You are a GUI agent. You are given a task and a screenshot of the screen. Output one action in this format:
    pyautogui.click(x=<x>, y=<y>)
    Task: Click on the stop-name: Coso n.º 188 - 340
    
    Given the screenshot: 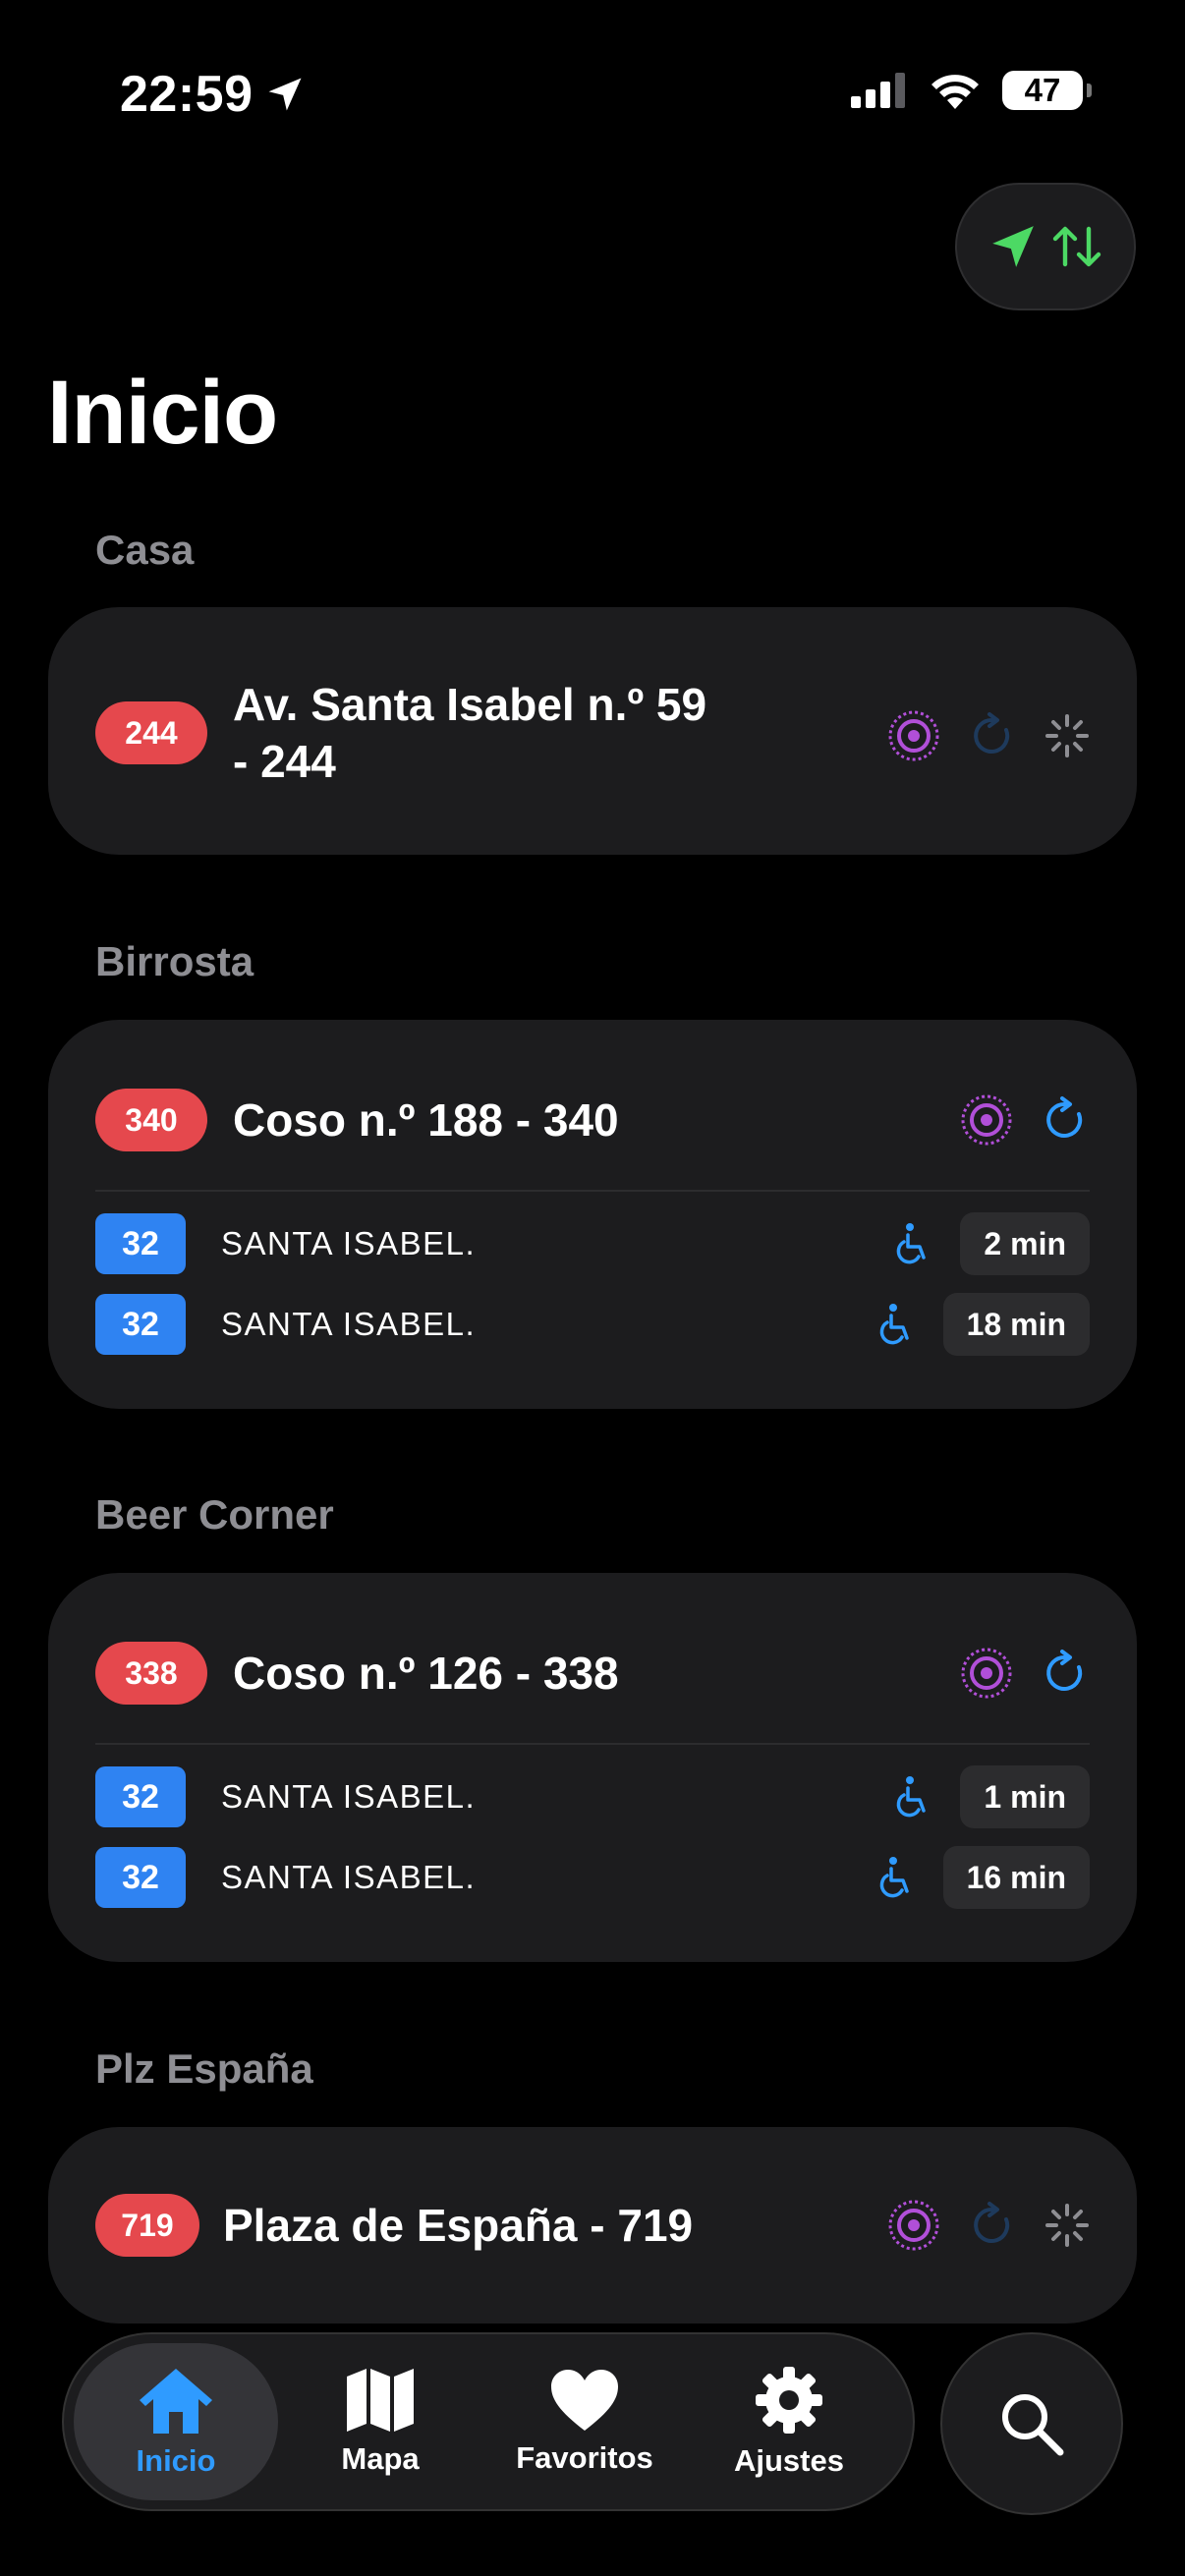 What is the action you would take?
    pyautogui.click(x=426, y=1120)
    